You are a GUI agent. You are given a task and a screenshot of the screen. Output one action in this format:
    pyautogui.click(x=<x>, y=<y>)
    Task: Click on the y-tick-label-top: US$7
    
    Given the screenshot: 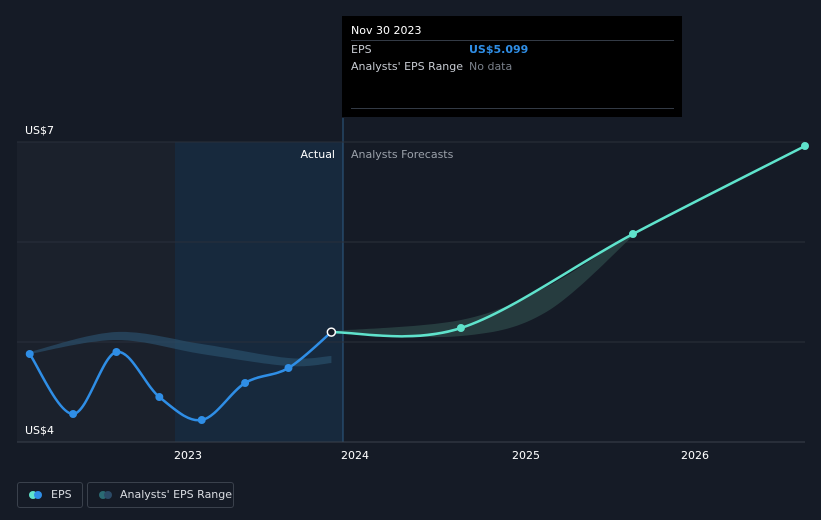 What is the action you would take?
    pyautogui.click(x=40, y=130)
    